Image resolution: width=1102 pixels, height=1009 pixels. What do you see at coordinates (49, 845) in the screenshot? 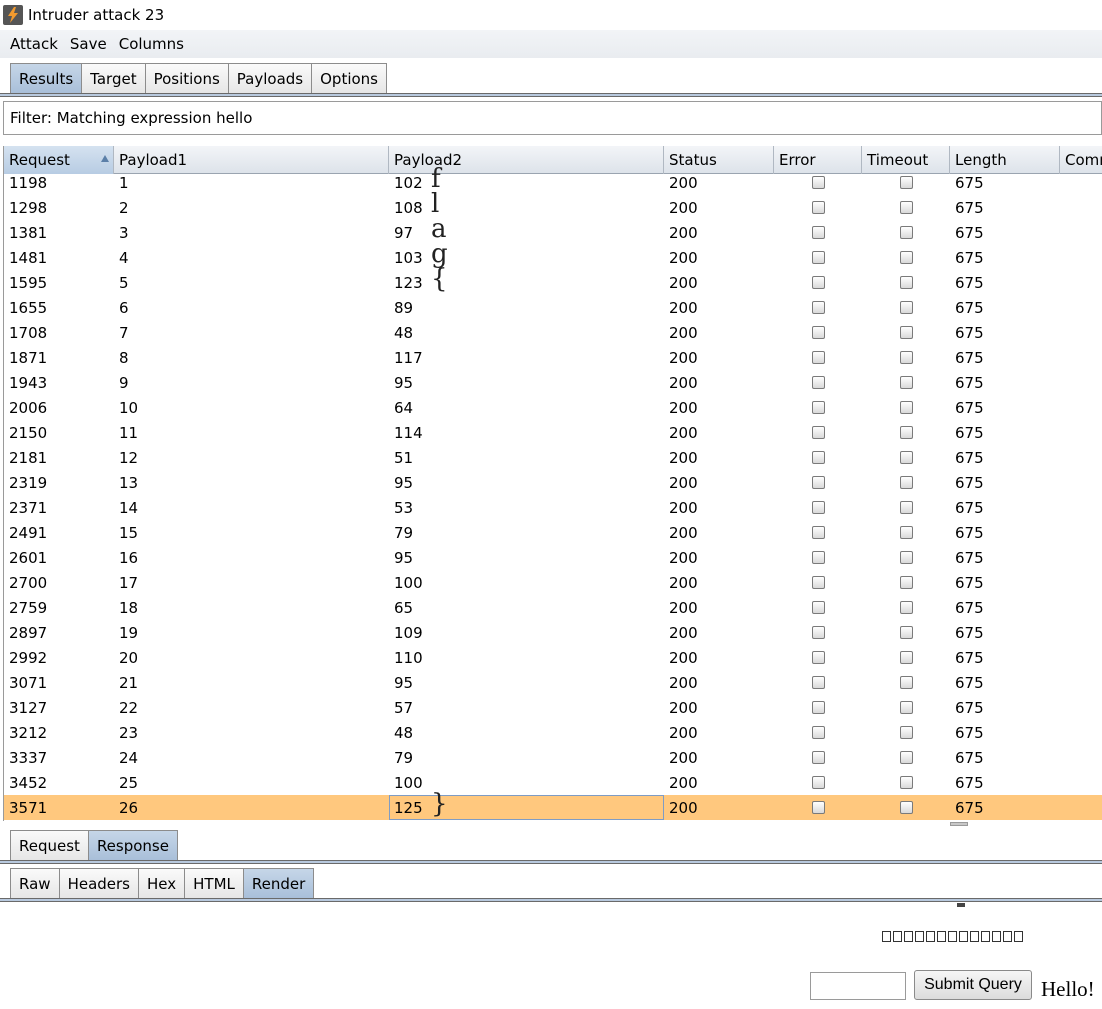
I see `tab-request: Request` at bounding box center [49, 845].